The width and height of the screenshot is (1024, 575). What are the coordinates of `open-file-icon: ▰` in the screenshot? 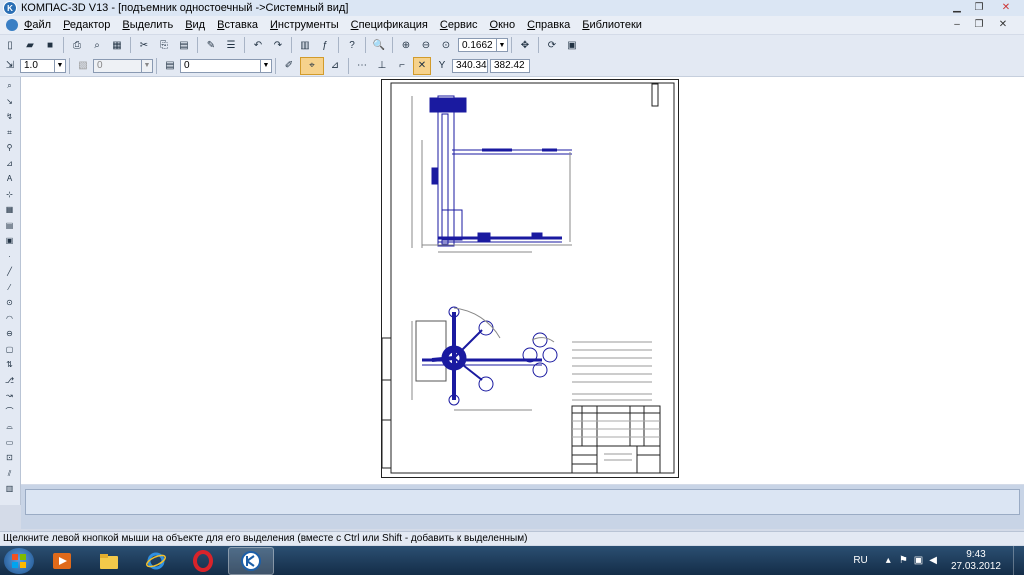 It's located at (30, 45).